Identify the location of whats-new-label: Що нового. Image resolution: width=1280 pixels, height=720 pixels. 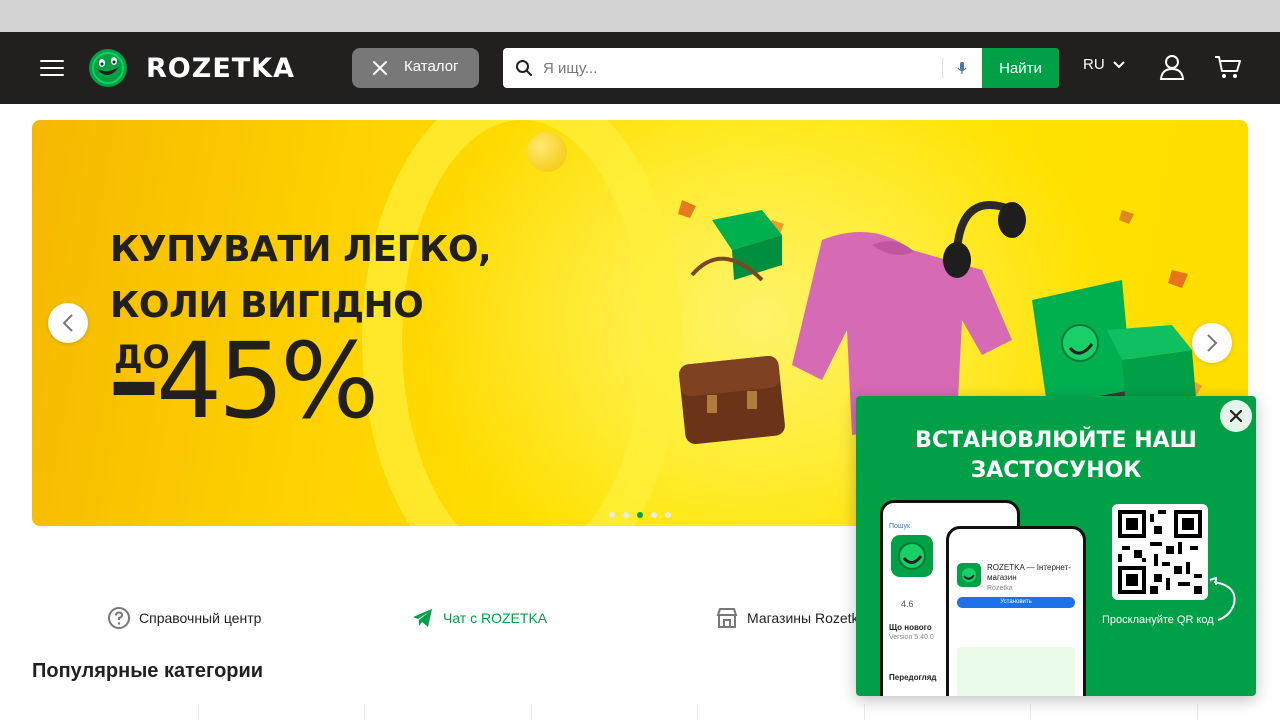
(910, 627).